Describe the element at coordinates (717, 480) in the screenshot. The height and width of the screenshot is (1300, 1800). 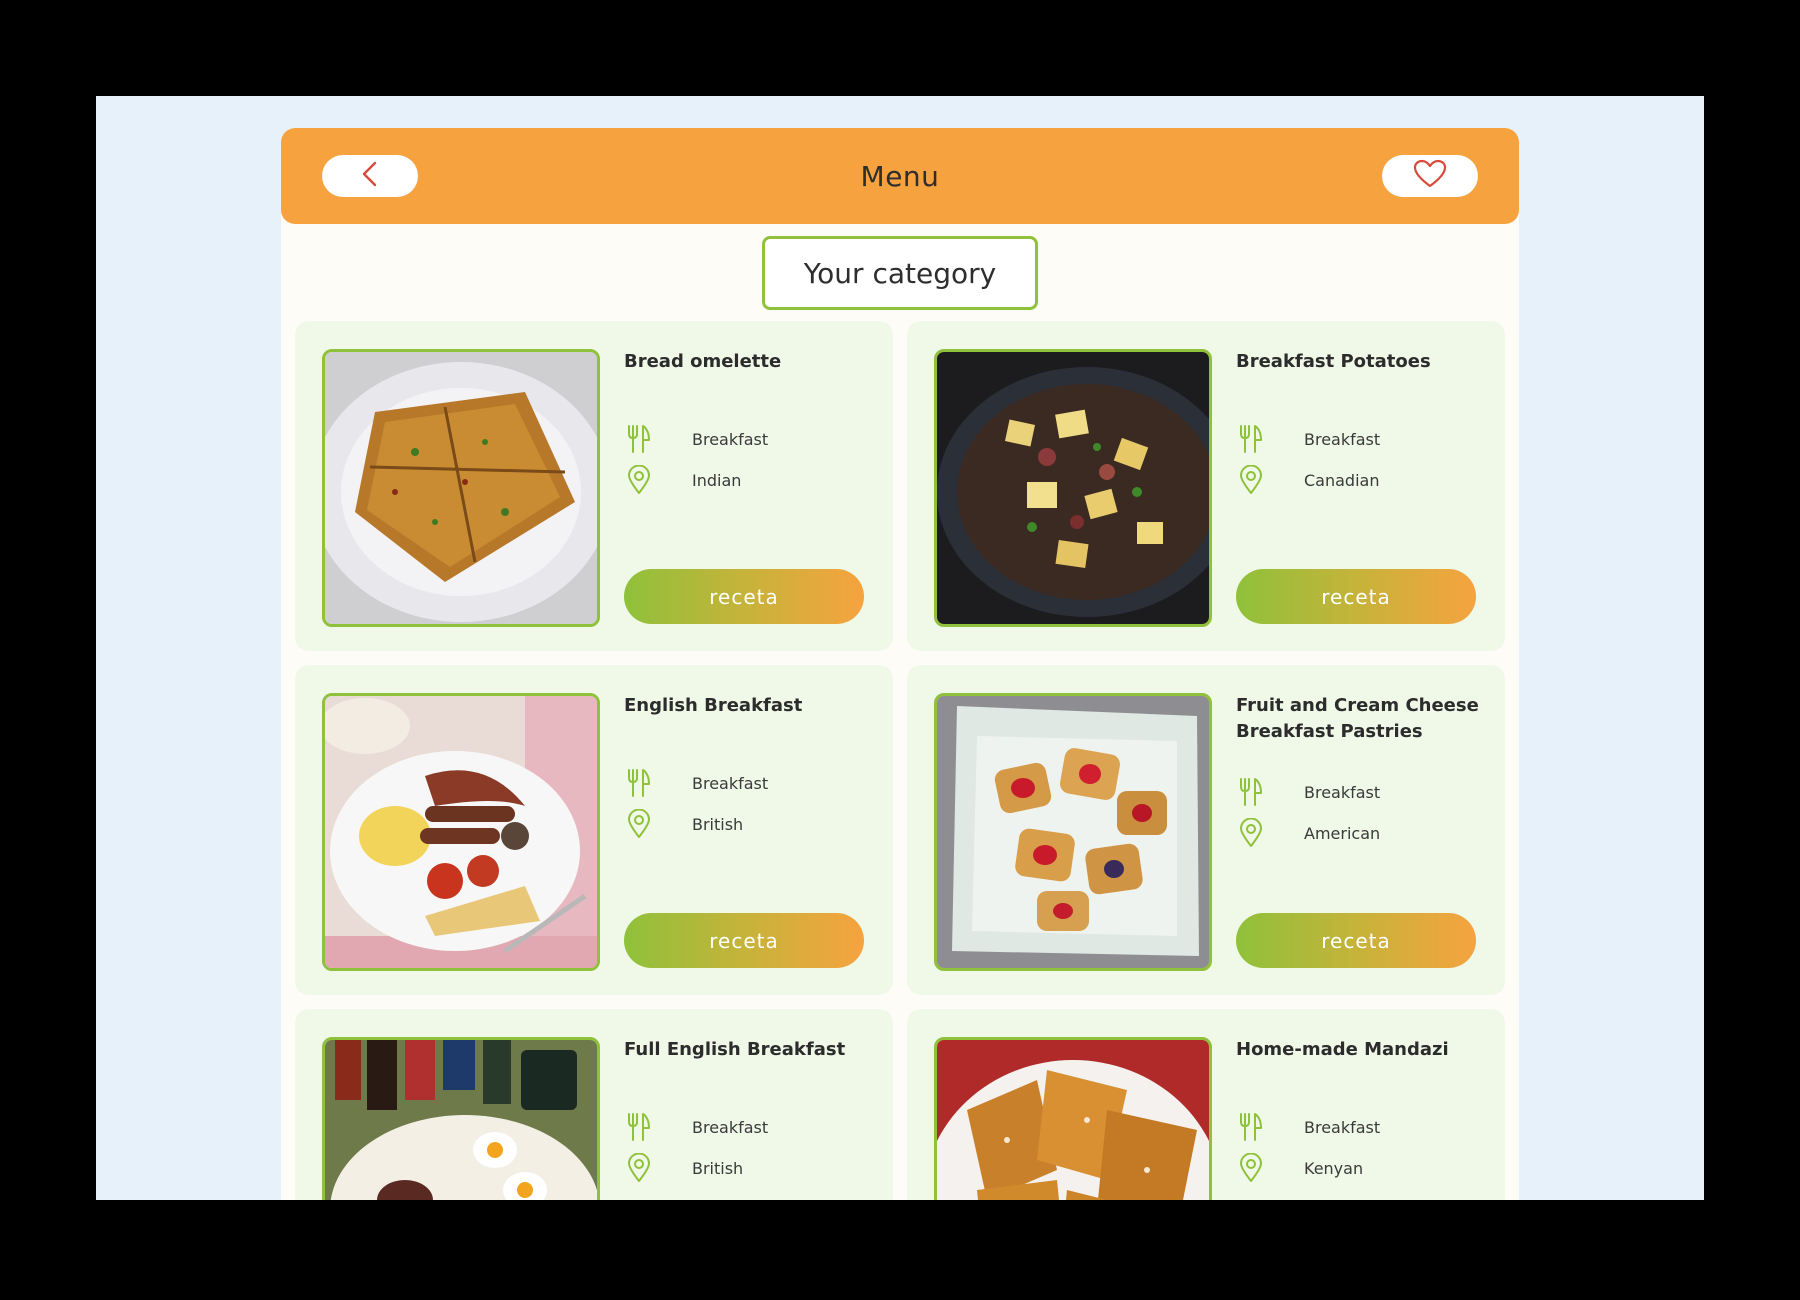
I see `recipe-area: Indian` at that location.